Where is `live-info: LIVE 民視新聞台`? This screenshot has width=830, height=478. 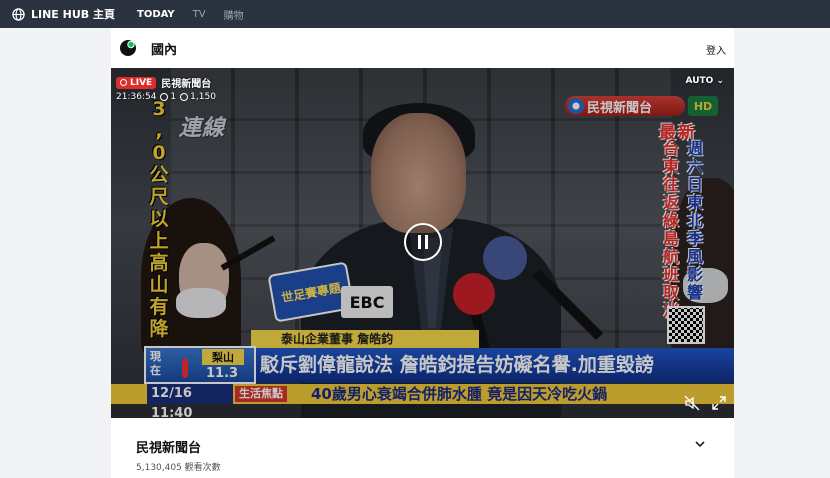
live-info: LIVE 民視新聞台 is located at coordinates (163, 82).